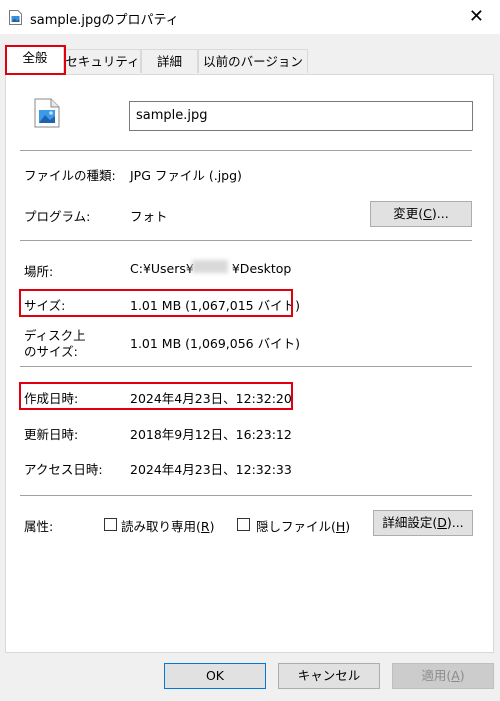 The width and height of the screenshot is (500, 701). Describe the element at coordinates (301, 116) in the screenshot. I see `file-name-field: sample.jpg` at that location.